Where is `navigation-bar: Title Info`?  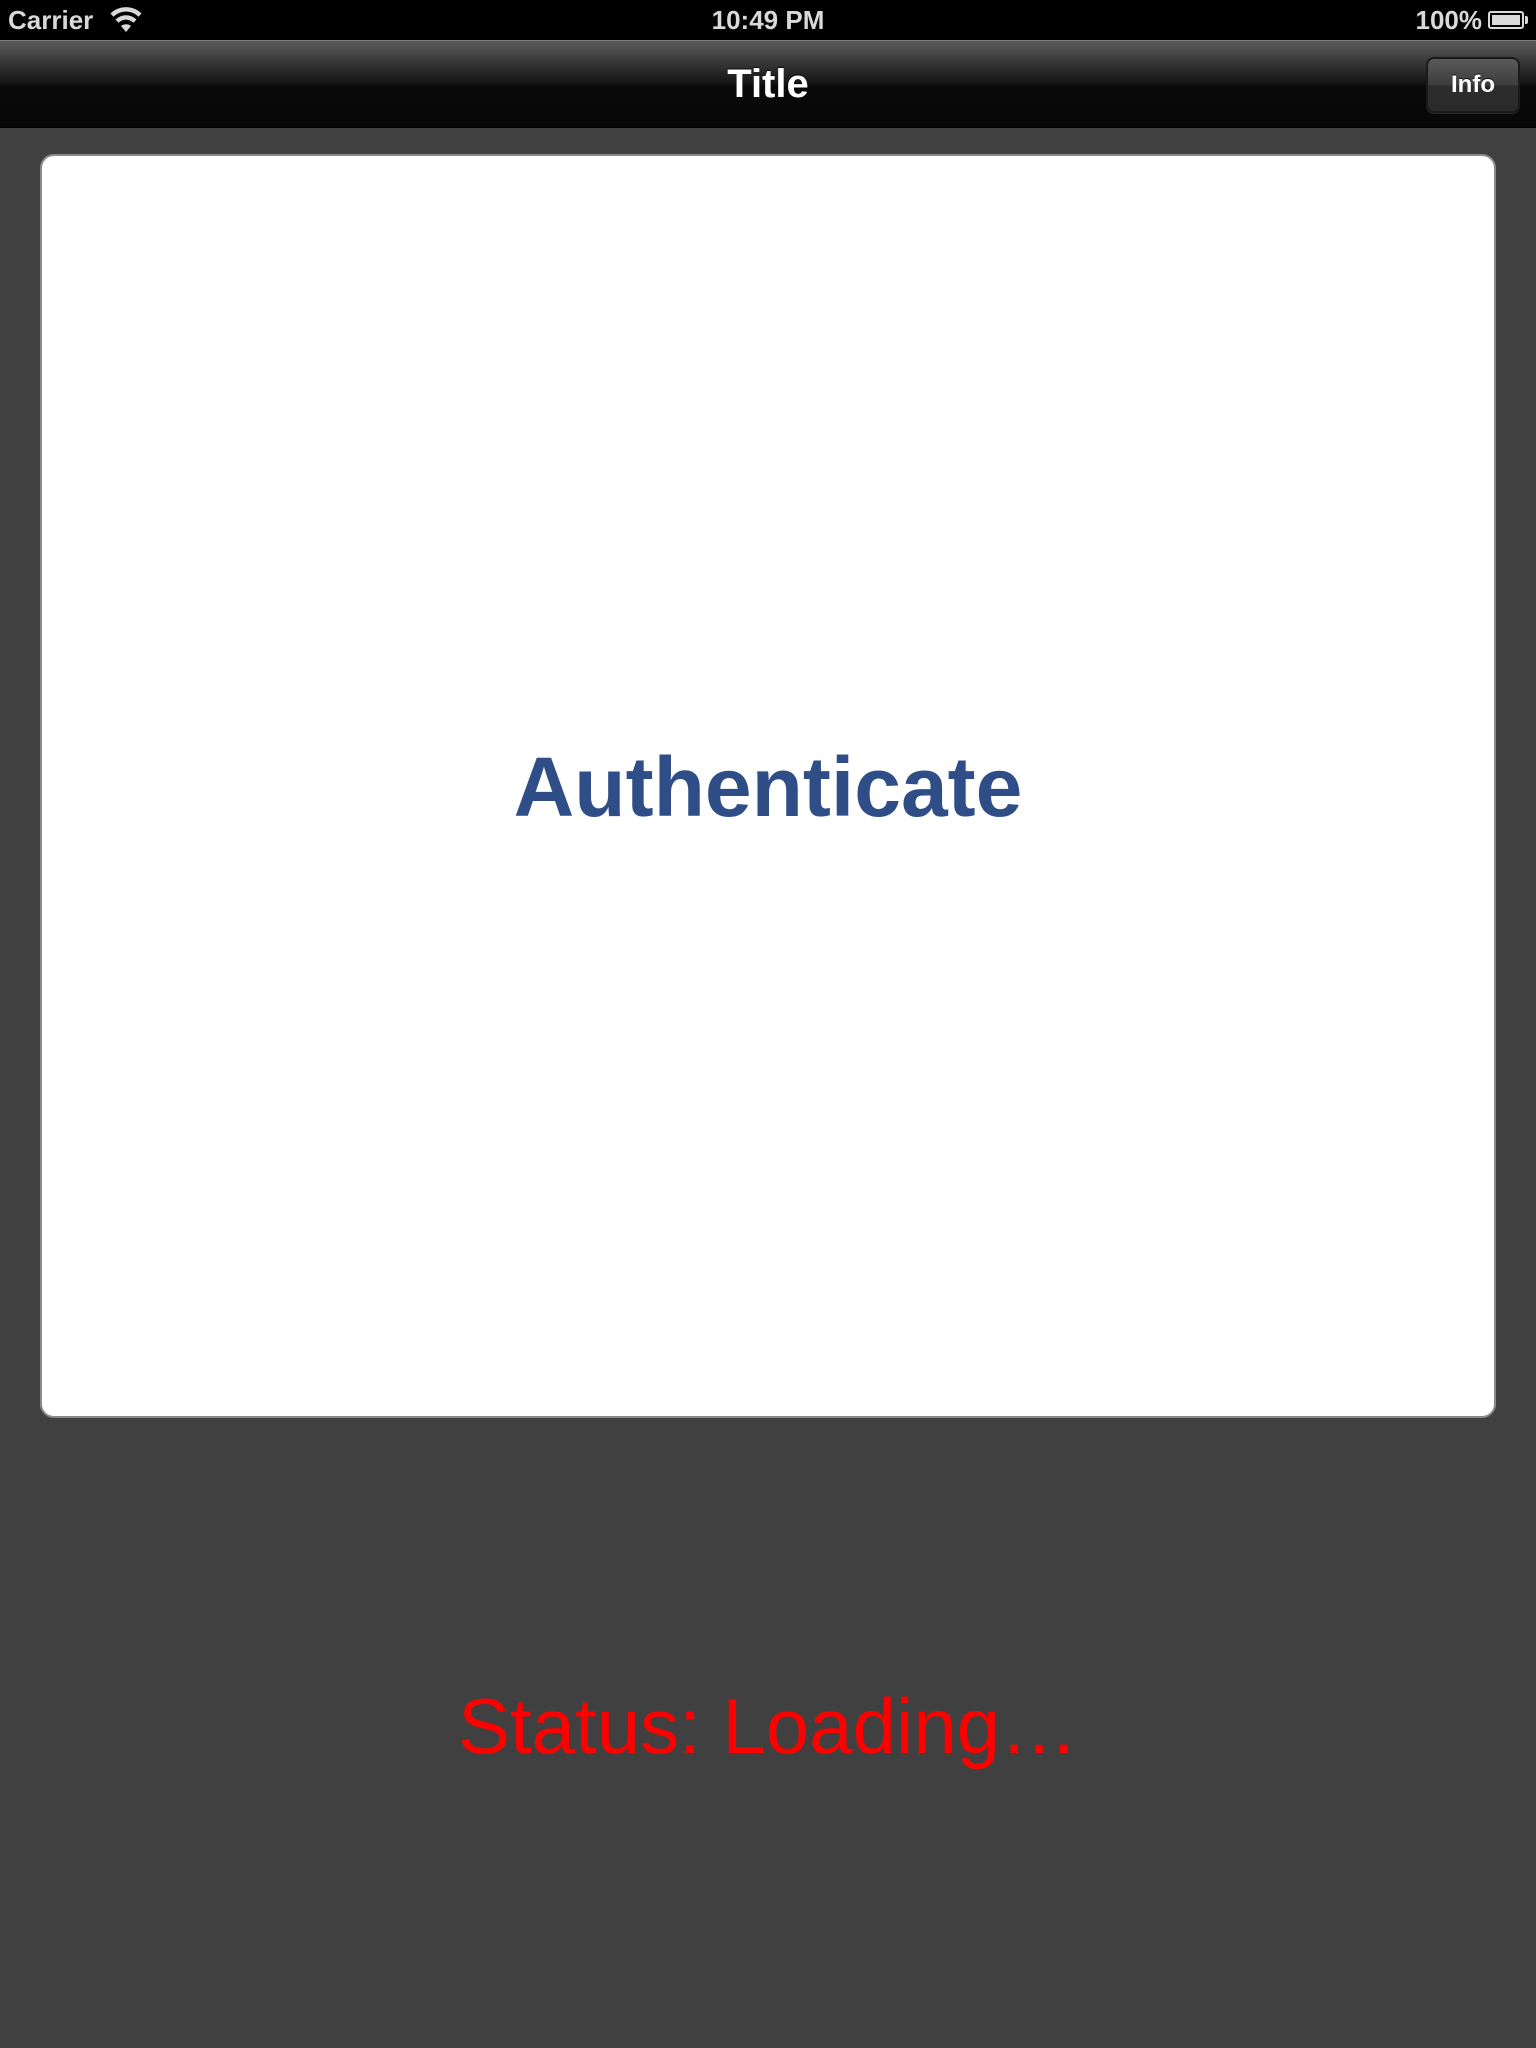
navigation-bar: Title Info is located at coordinates (768, 84).